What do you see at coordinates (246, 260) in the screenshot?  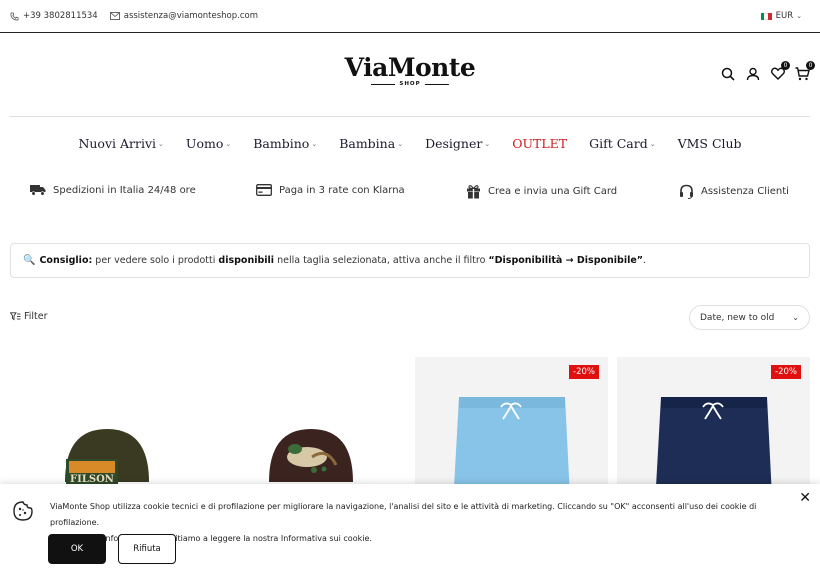 I see `tip-bold-1: disponibili` at bounding box center [246, 260].